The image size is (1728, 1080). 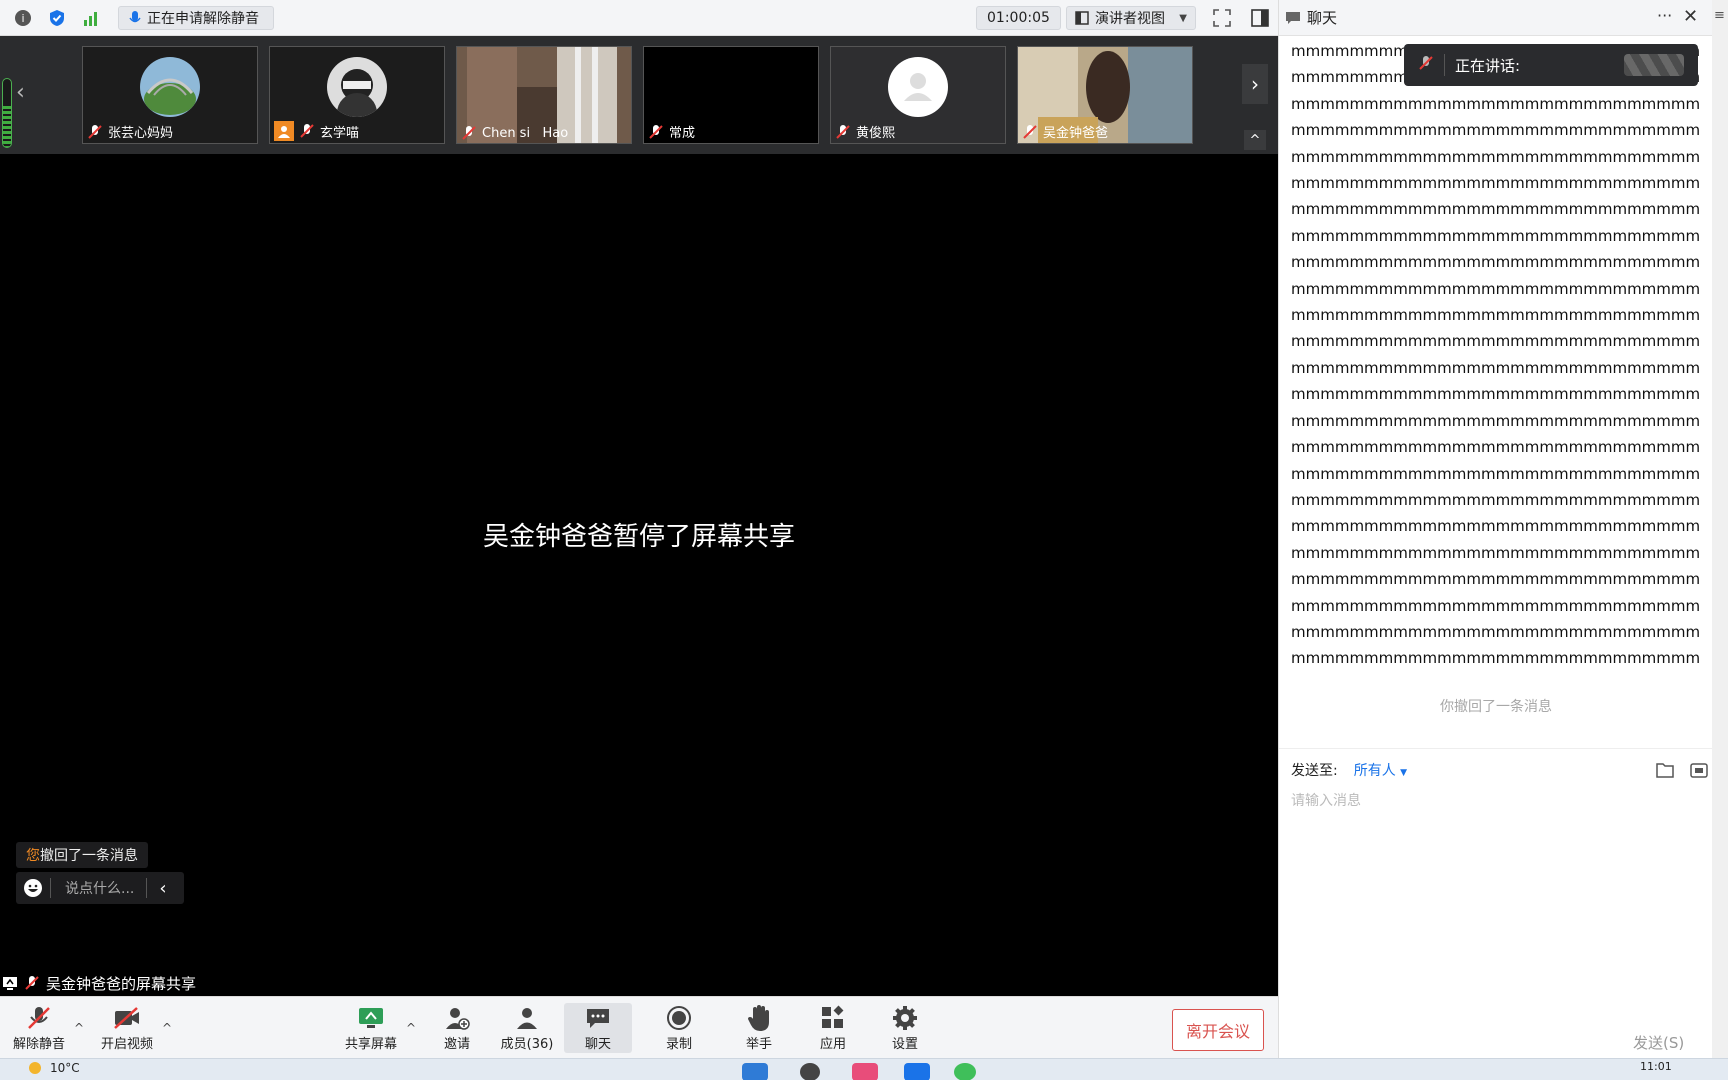 I want to click on invite-button: 邀请, so click(x=457, y=1028).